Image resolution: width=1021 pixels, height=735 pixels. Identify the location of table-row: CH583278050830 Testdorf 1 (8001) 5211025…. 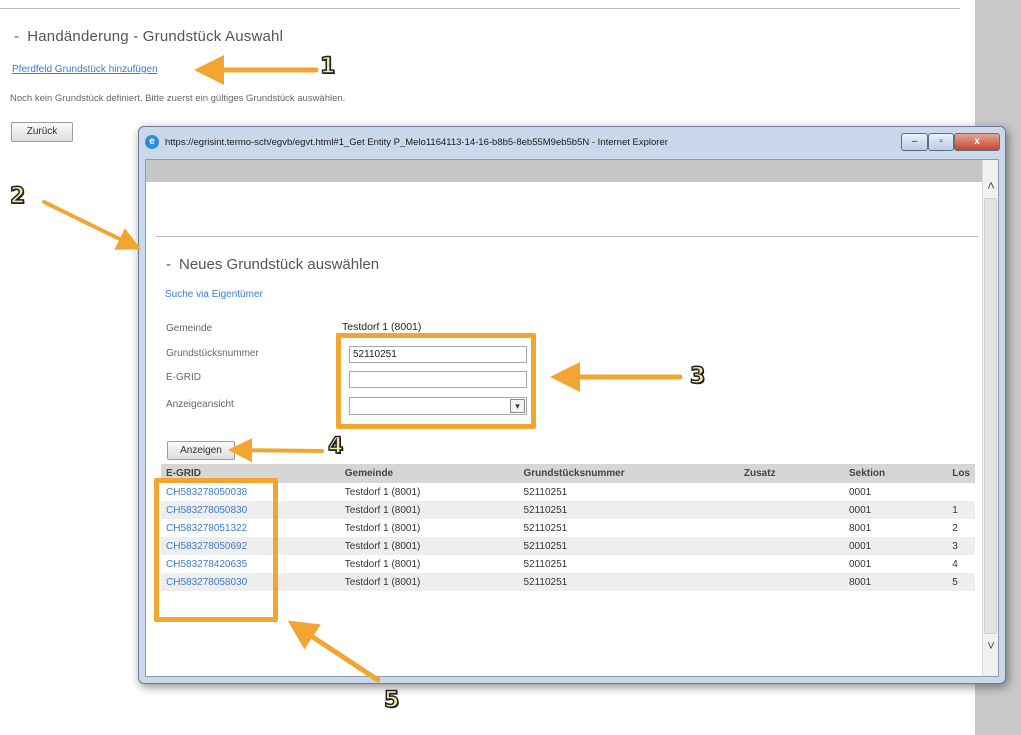
(568, 510).